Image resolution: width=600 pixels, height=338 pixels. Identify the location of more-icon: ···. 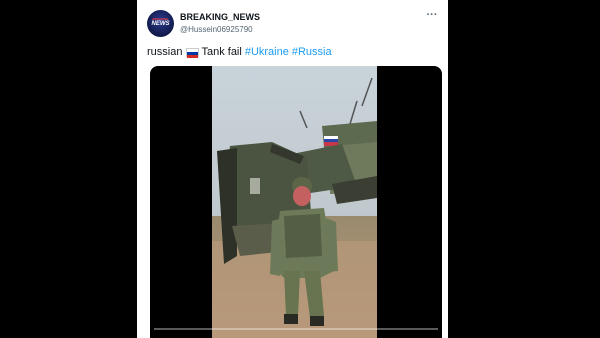
(432, 16).